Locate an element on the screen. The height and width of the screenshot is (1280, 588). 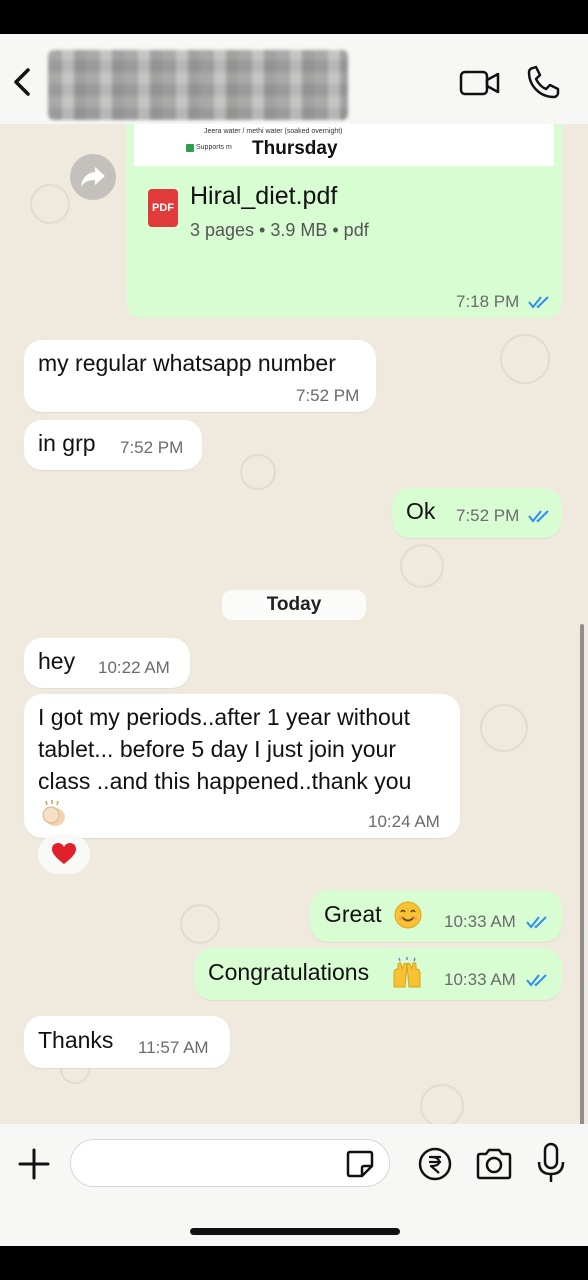
sticker-icon is located at coordinates (360, 1164).